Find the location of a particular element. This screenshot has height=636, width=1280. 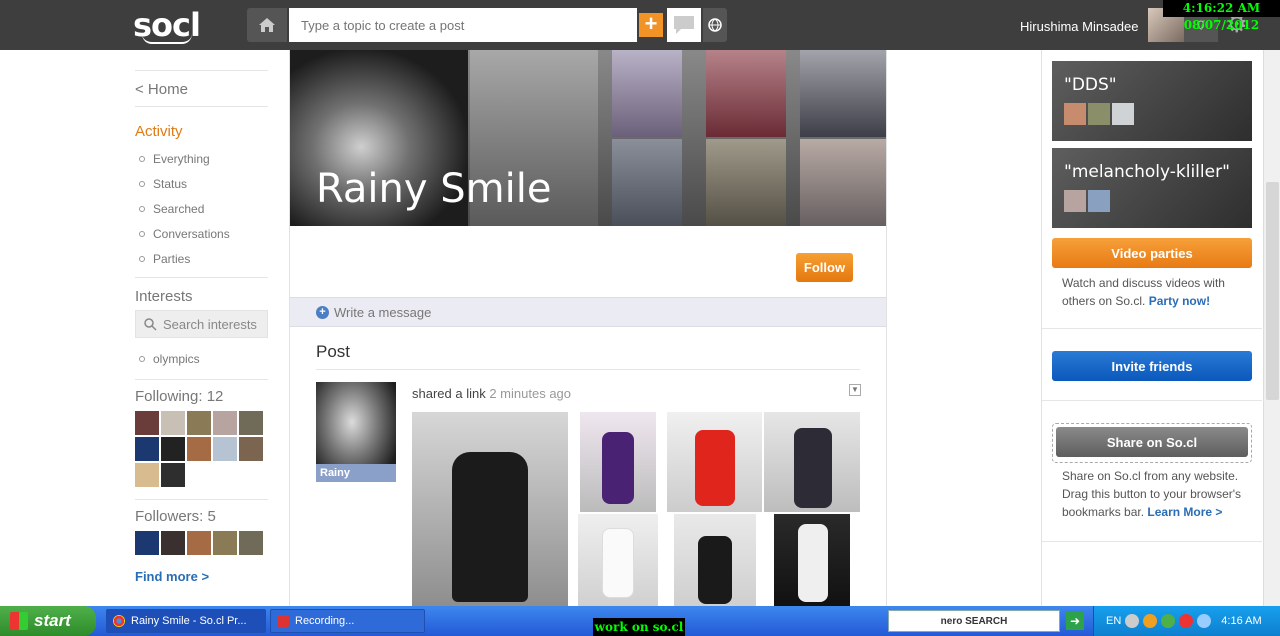

following-label: Following: 12 is located at coordinates (201, 392).